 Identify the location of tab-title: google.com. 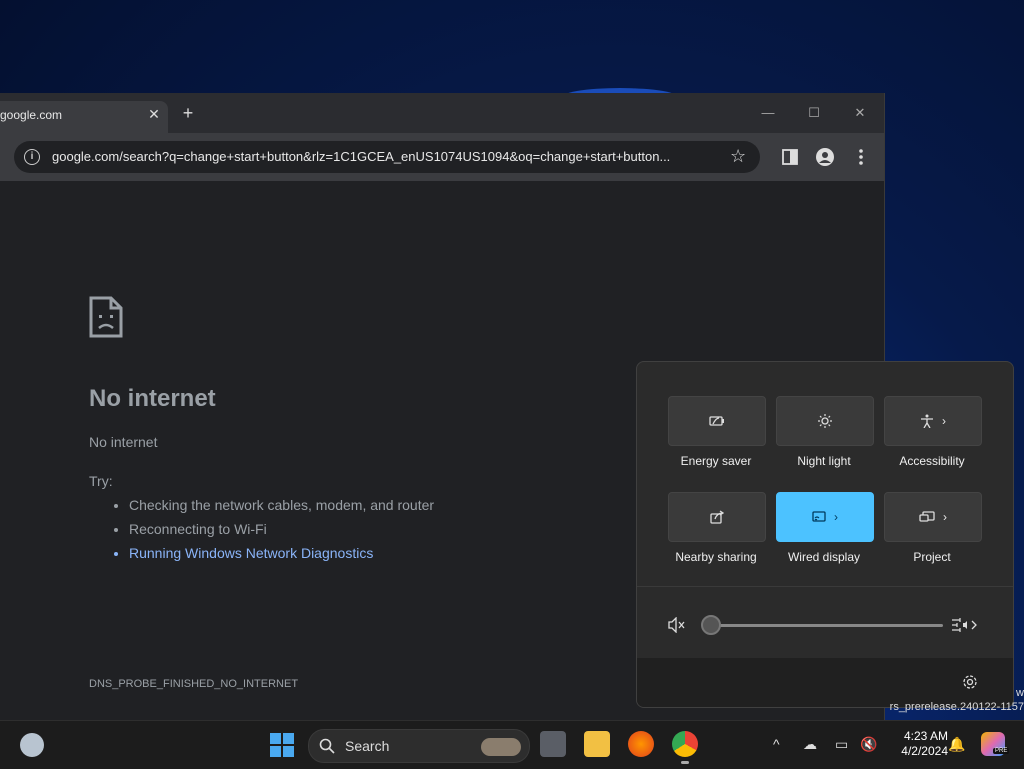
(31, 115).